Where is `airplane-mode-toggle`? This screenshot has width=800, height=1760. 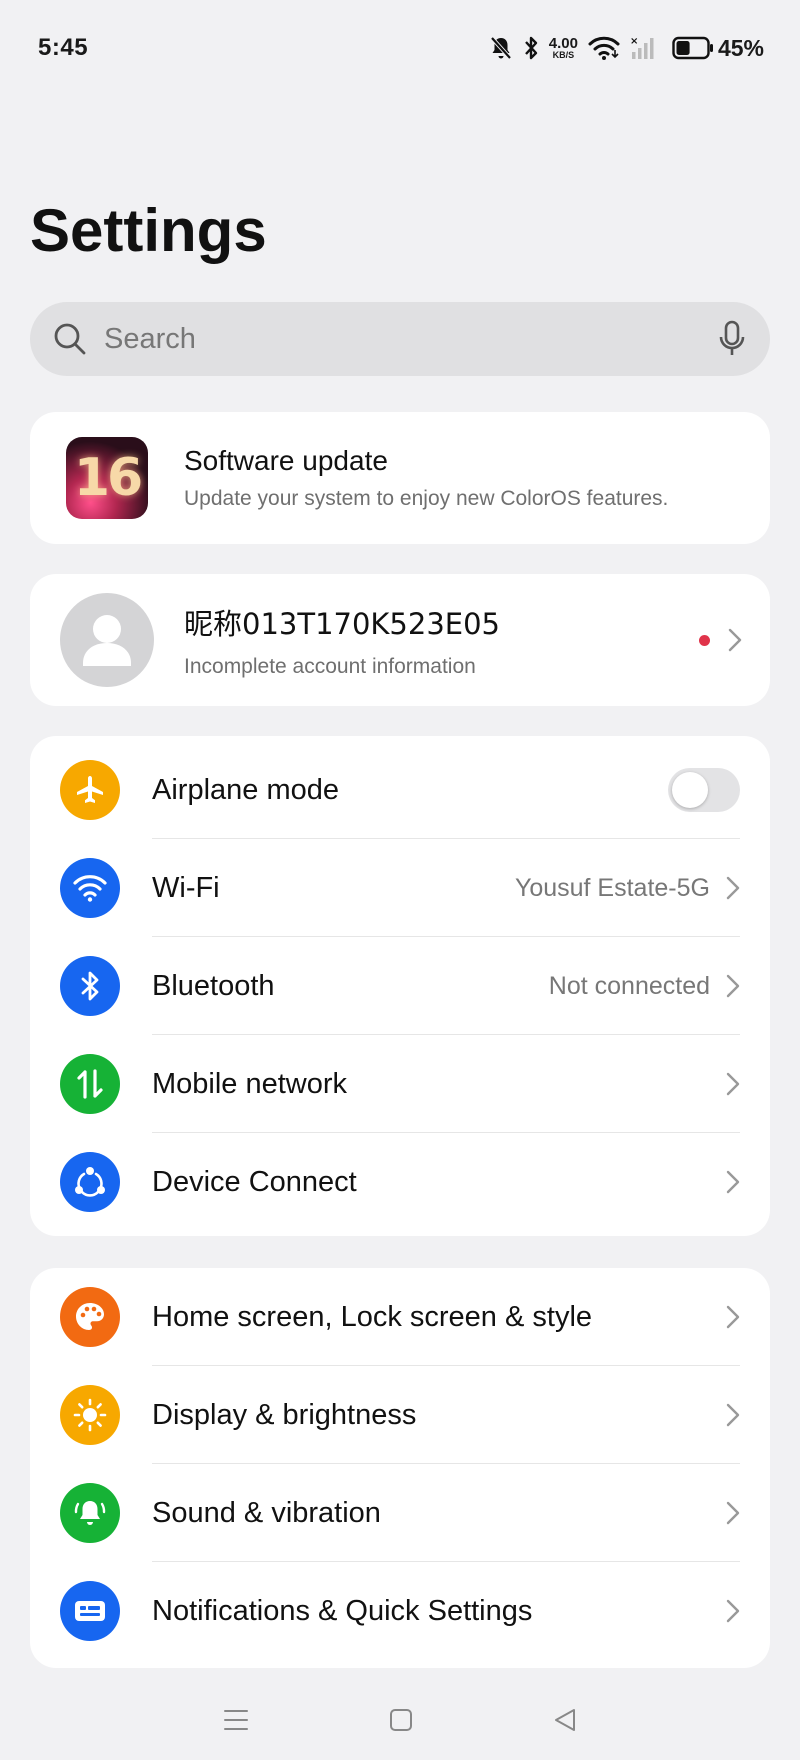
airplane-mode-toggle is located at coordinates (704, 790).